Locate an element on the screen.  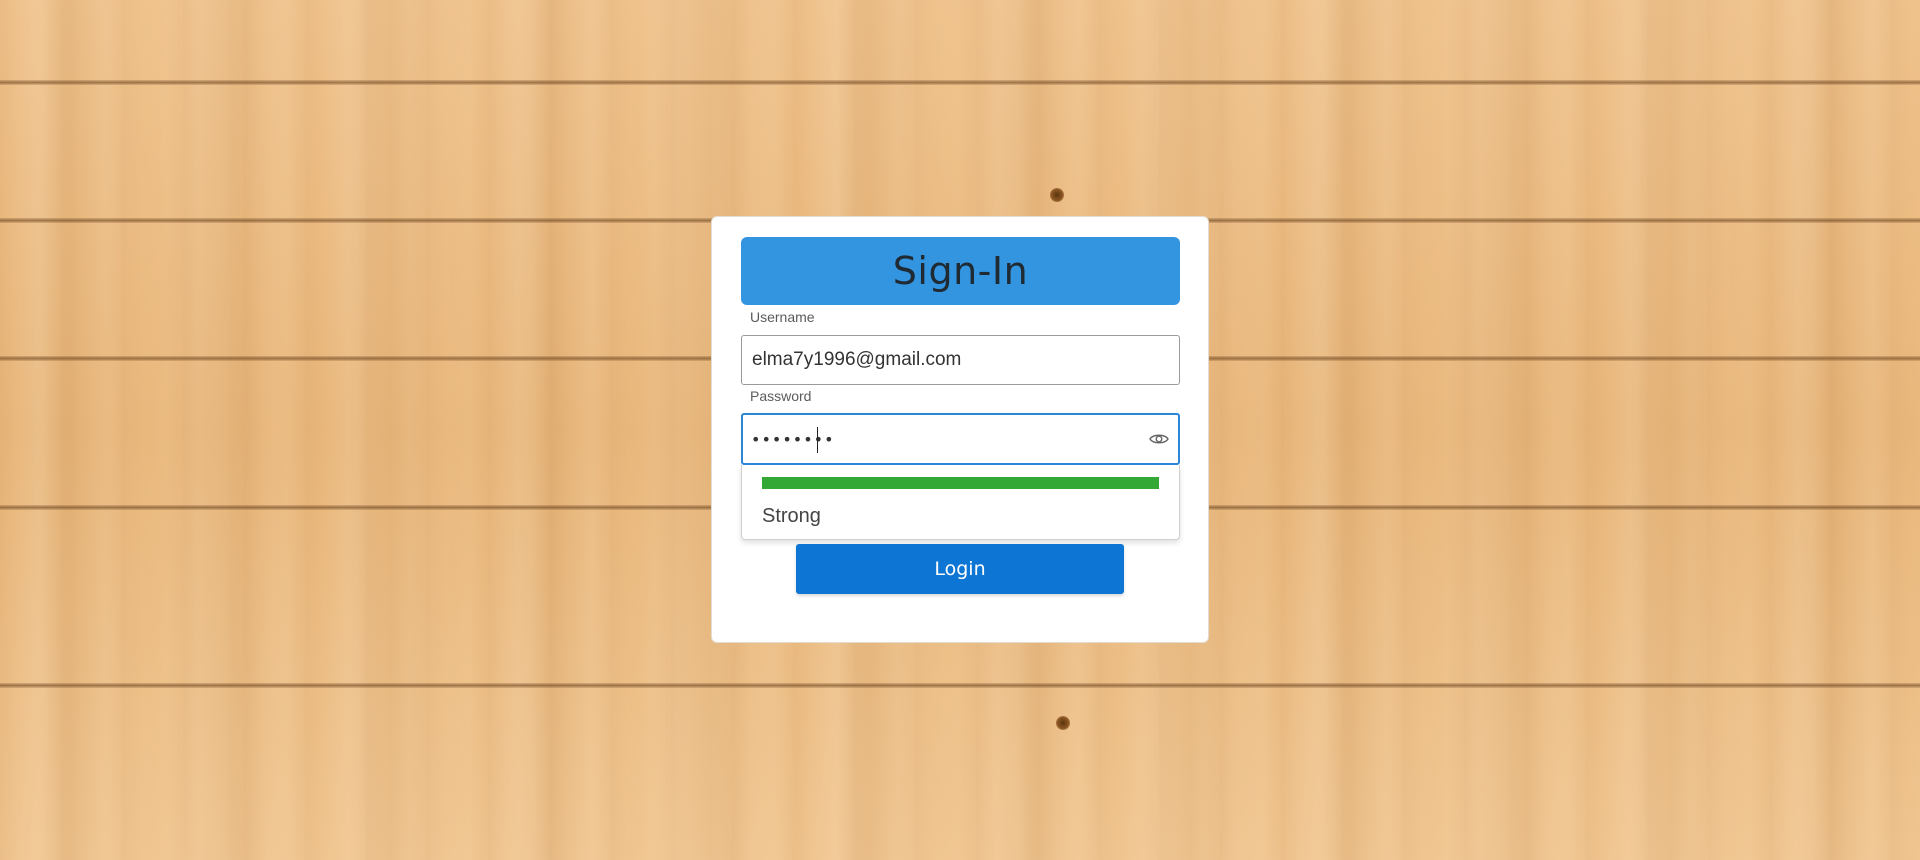
sign-in-header: Sign-In is located at coordinates (960, 271).